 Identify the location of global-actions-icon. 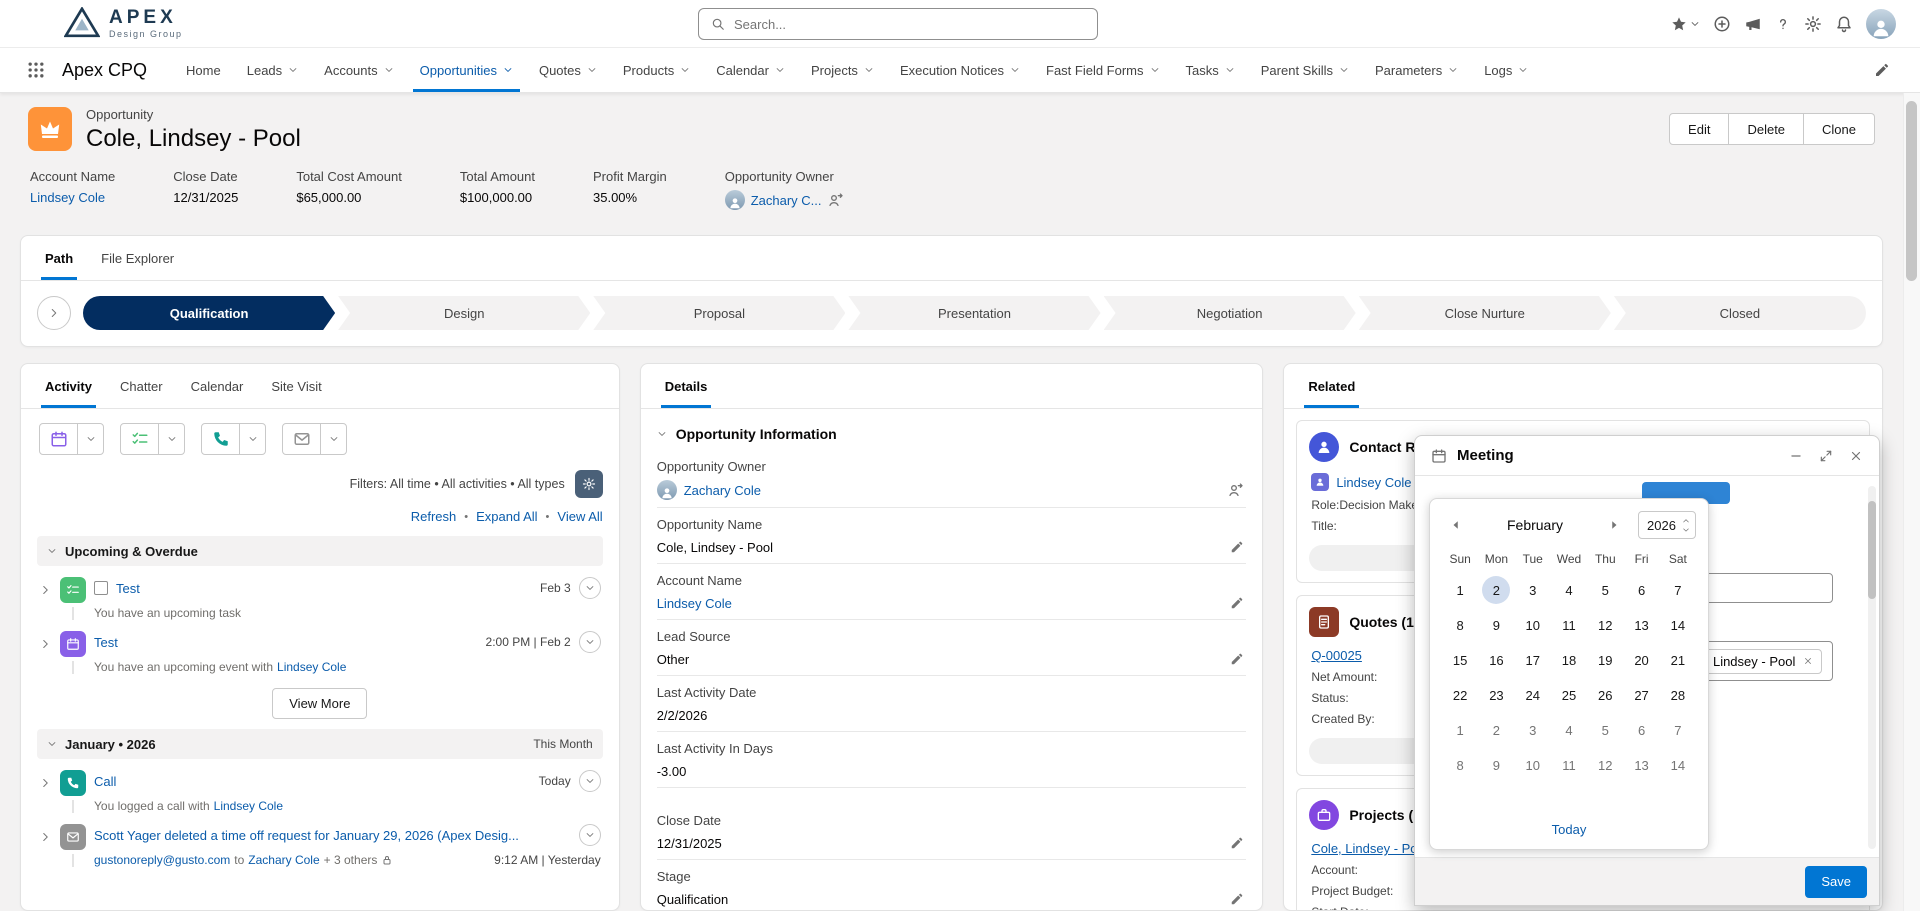
(1722, 24).